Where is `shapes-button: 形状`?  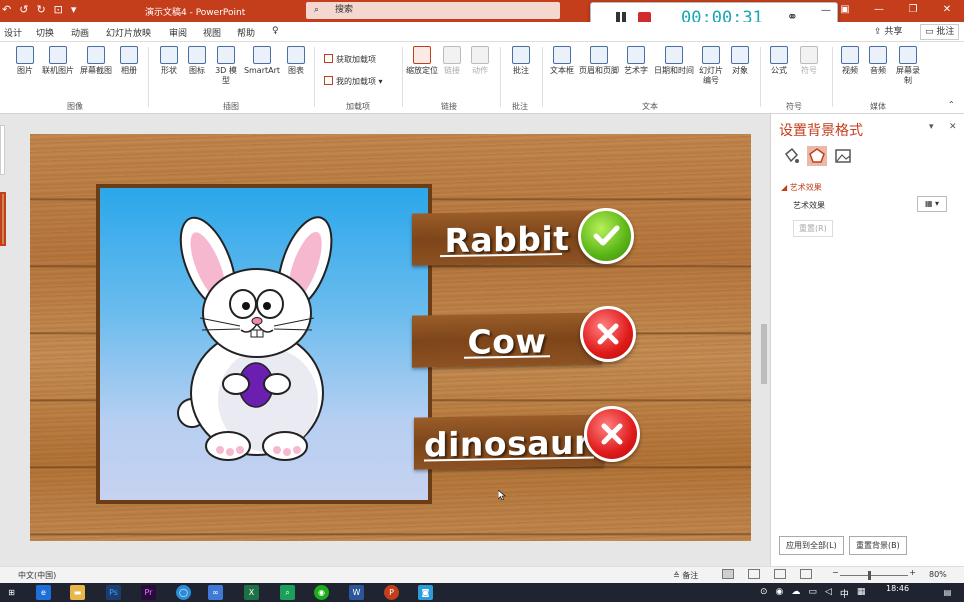 shapes-button: 形状 is located at coordinates (169, 61).